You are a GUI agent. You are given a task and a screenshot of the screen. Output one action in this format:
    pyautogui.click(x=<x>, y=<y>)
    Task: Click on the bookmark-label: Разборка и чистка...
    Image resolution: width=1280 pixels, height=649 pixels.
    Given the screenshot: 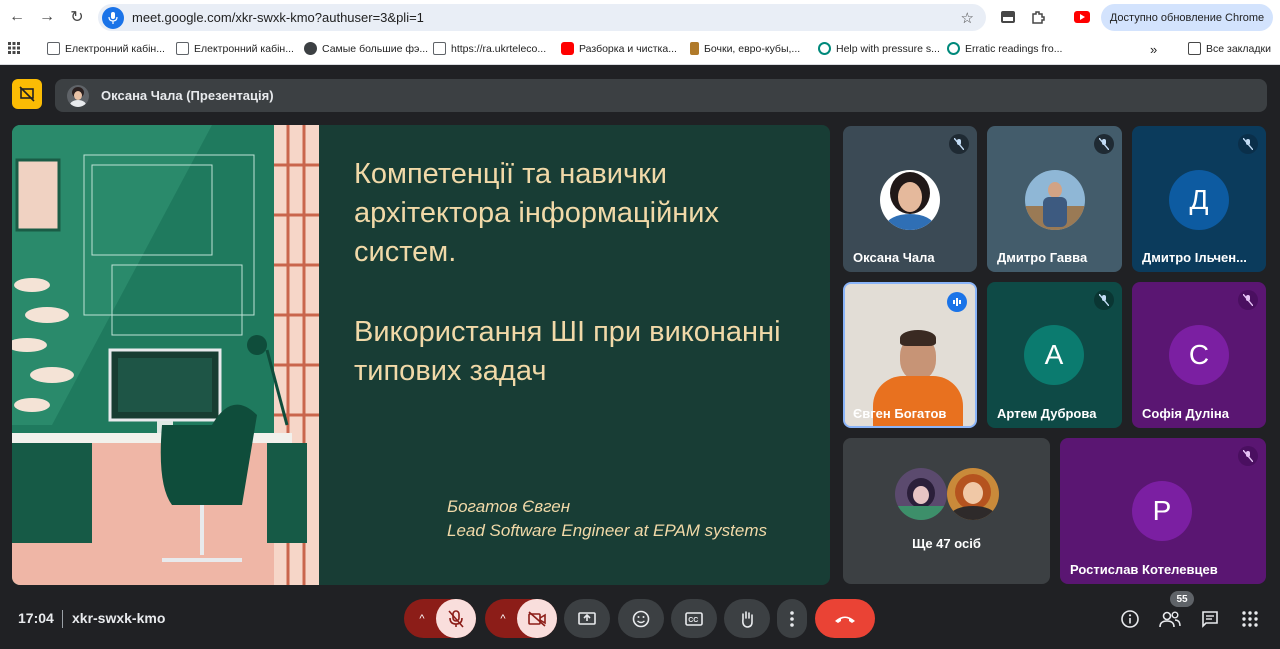 What is the action you would take?
    pyautogui.click(x=628, y=48)
    